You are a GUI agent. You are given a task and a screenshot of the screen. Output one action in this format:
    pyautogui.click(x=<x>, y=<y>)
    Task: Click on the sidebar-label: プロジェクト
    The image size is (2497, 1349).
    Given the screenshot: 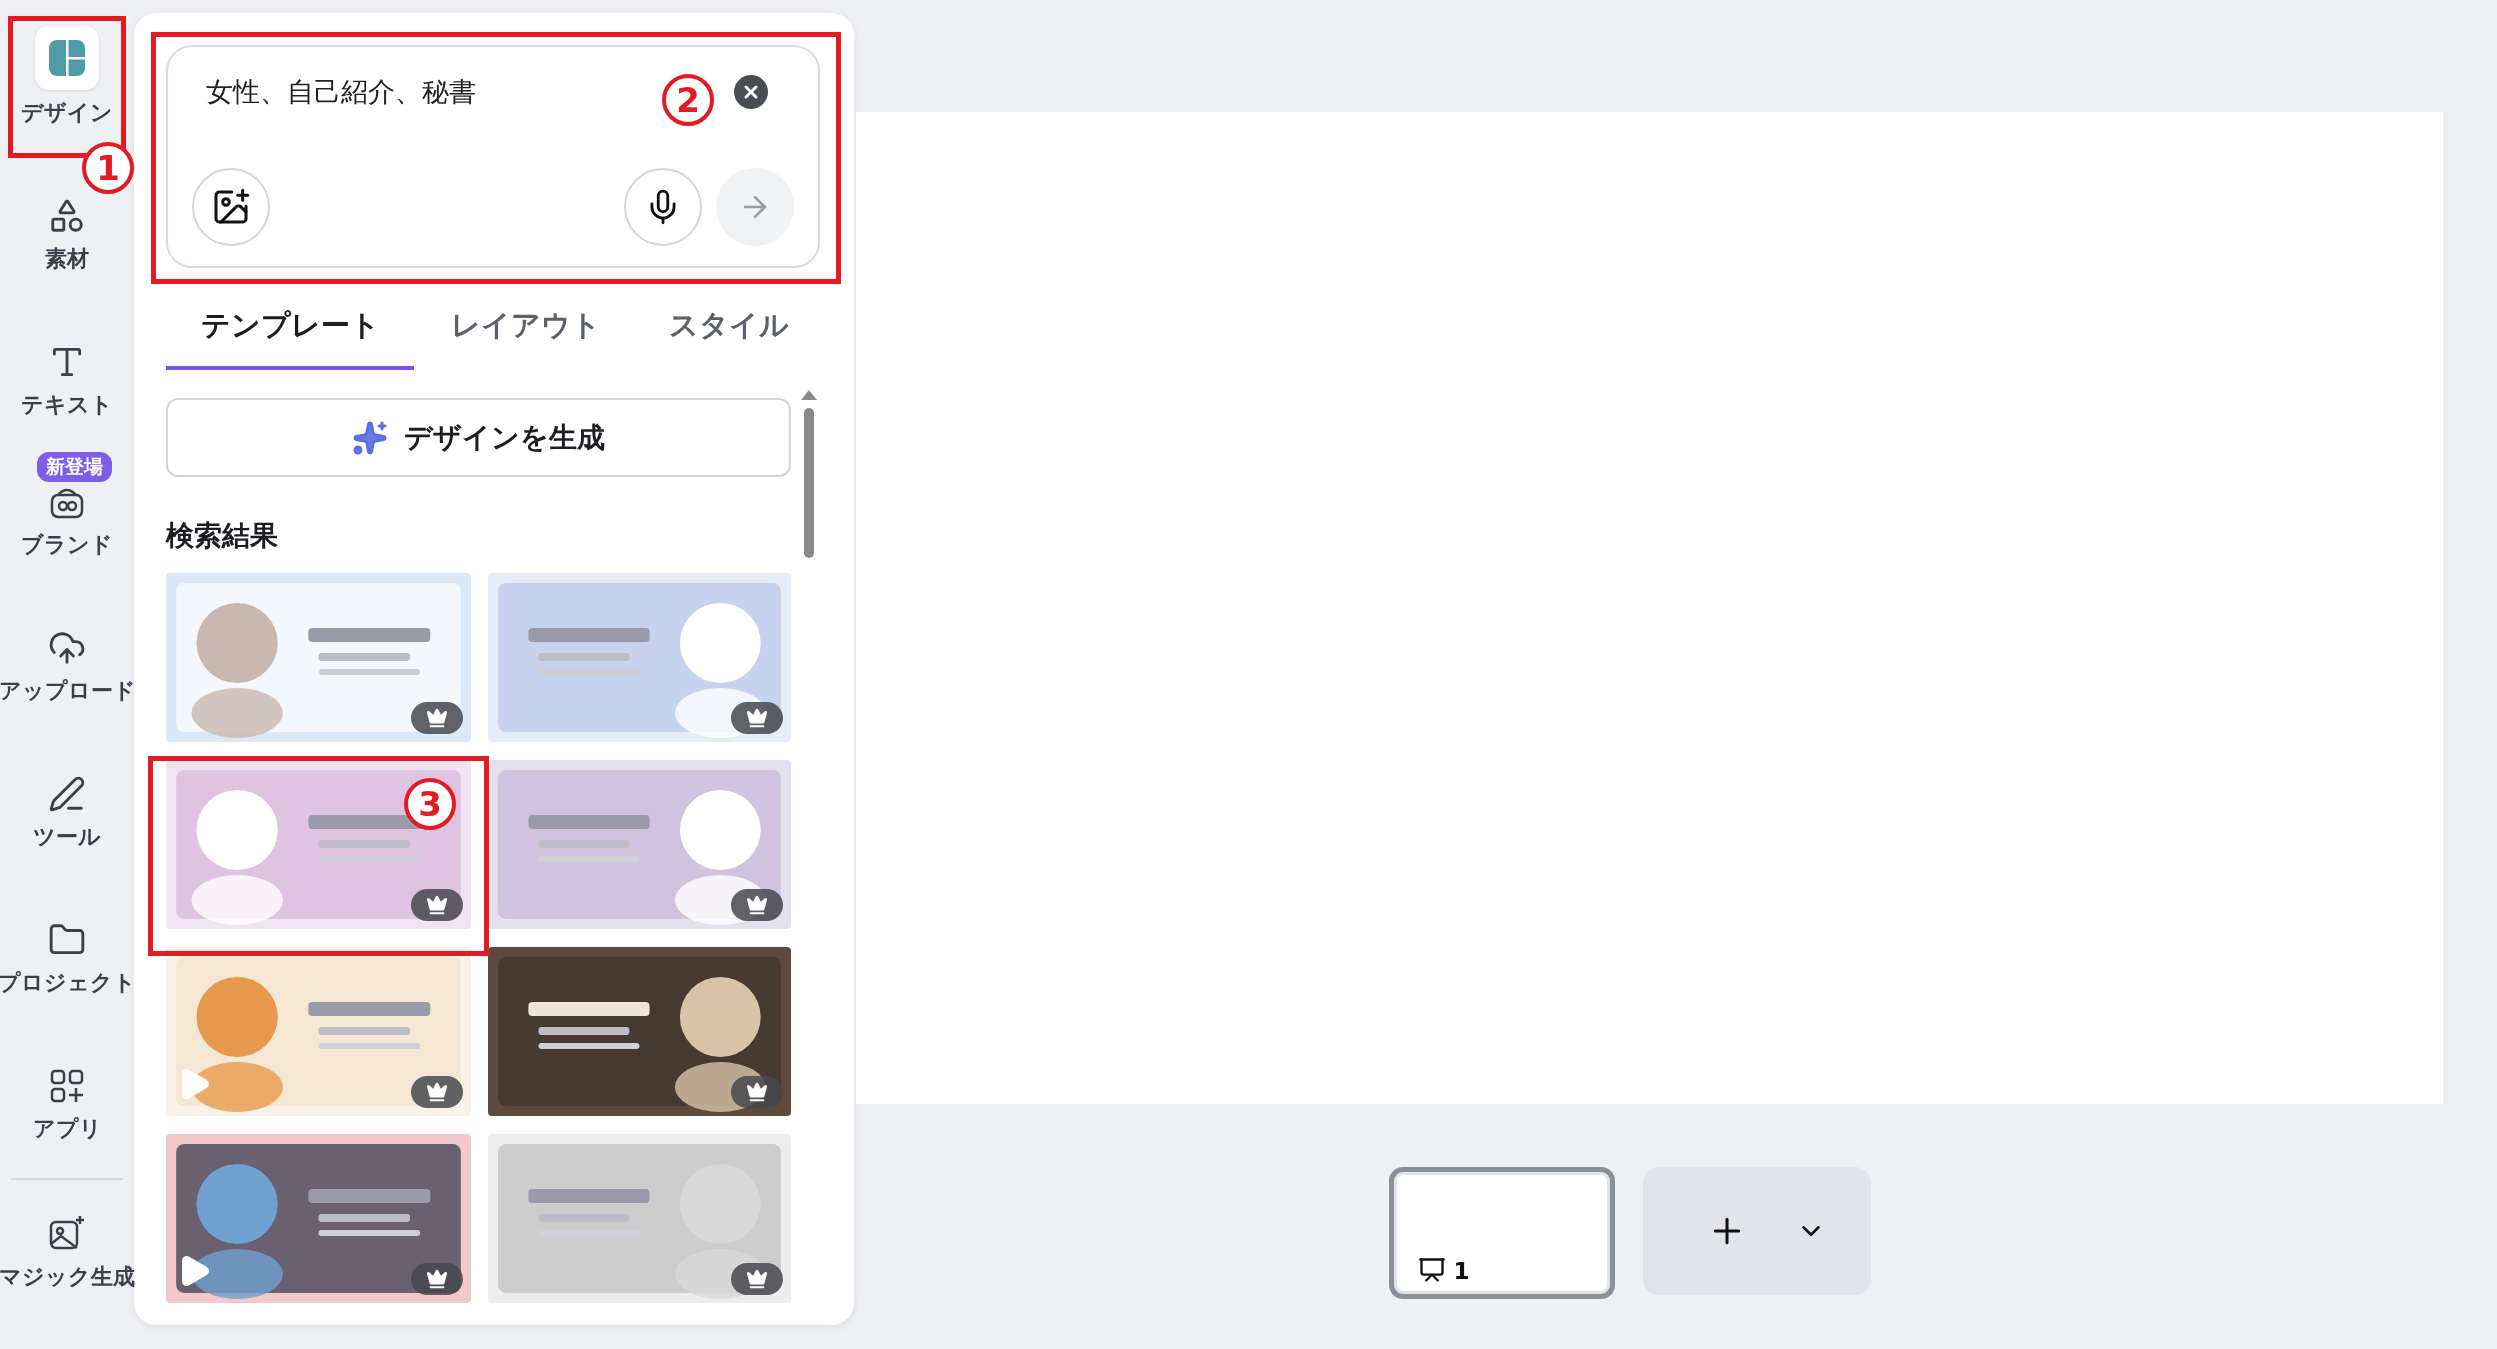 What is the action you would take?
    pyautogui.click(x=68, y=983)
    